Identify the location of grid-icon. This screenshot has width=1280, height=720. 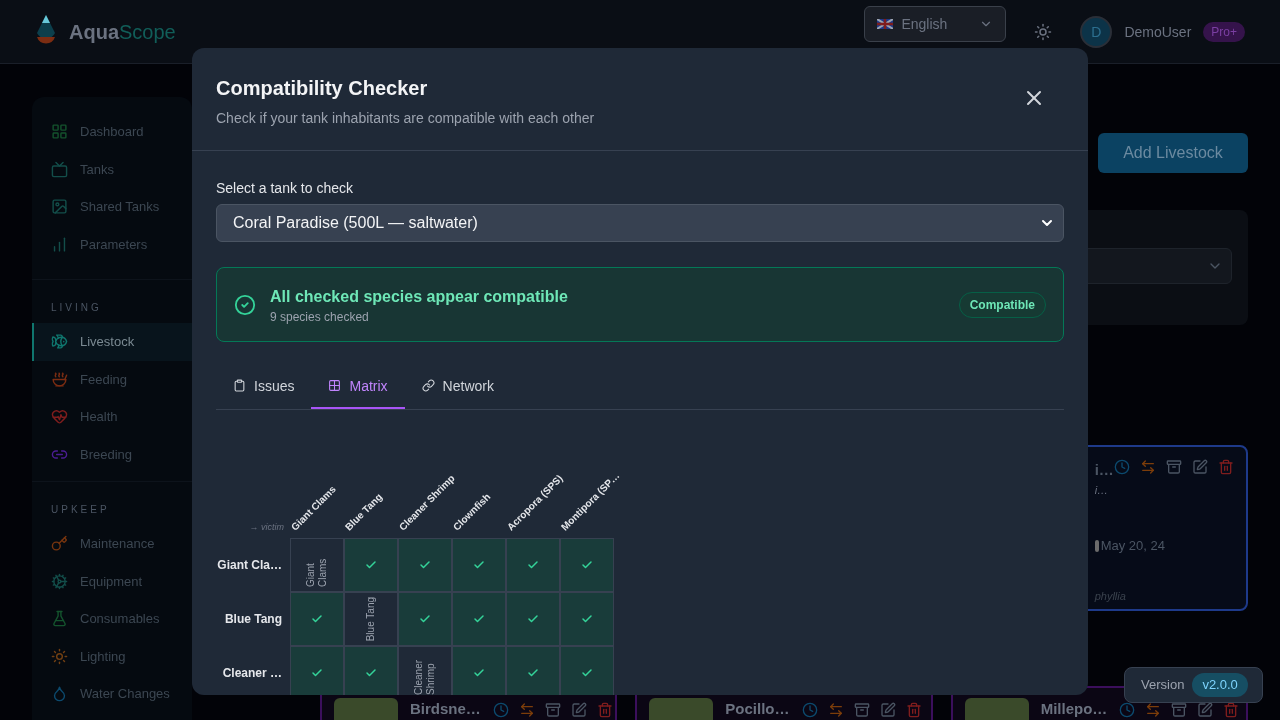
(59, 132).